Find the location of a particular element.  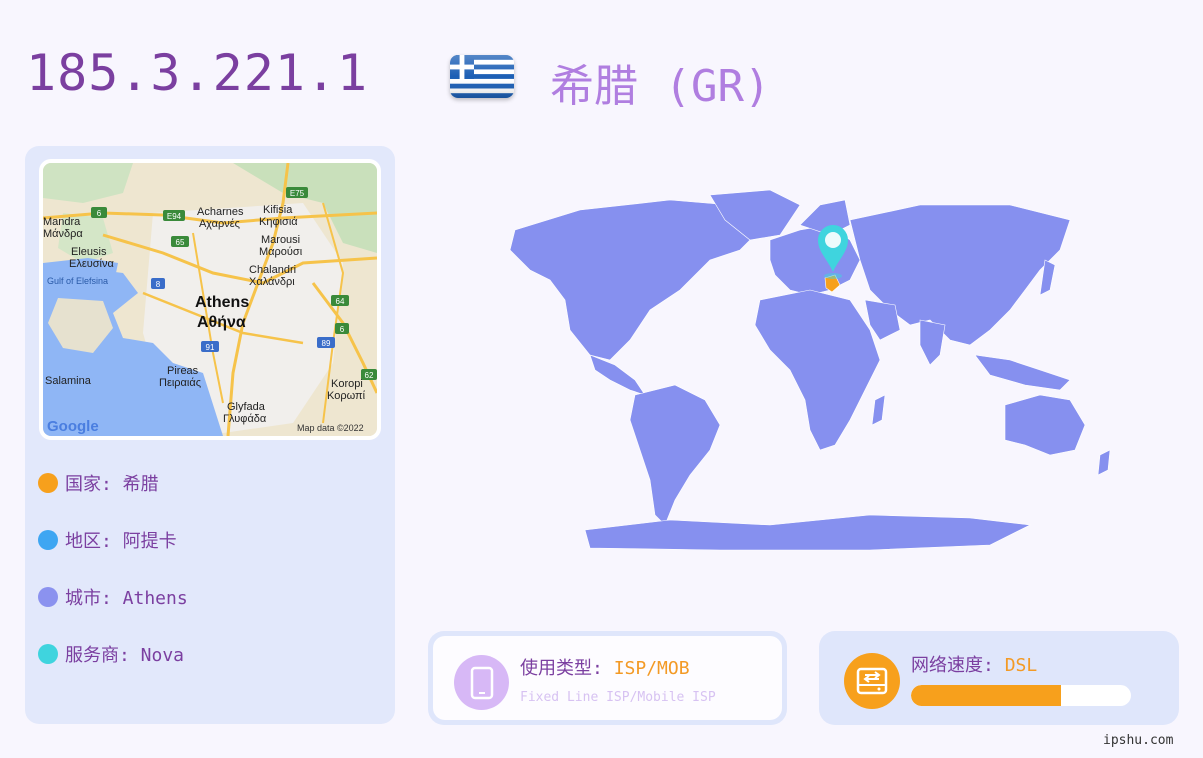

info-country: 国家: 希腊 is located at coordinates (98, 483).